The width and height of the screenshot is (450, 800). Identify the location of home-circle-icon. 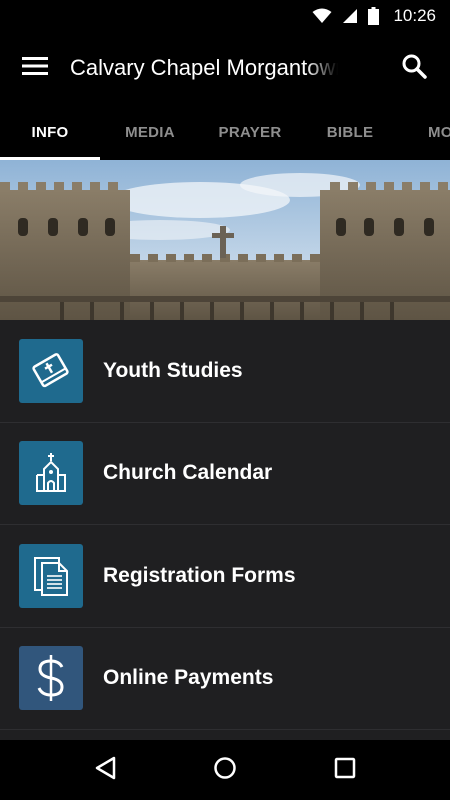
(225, 770).